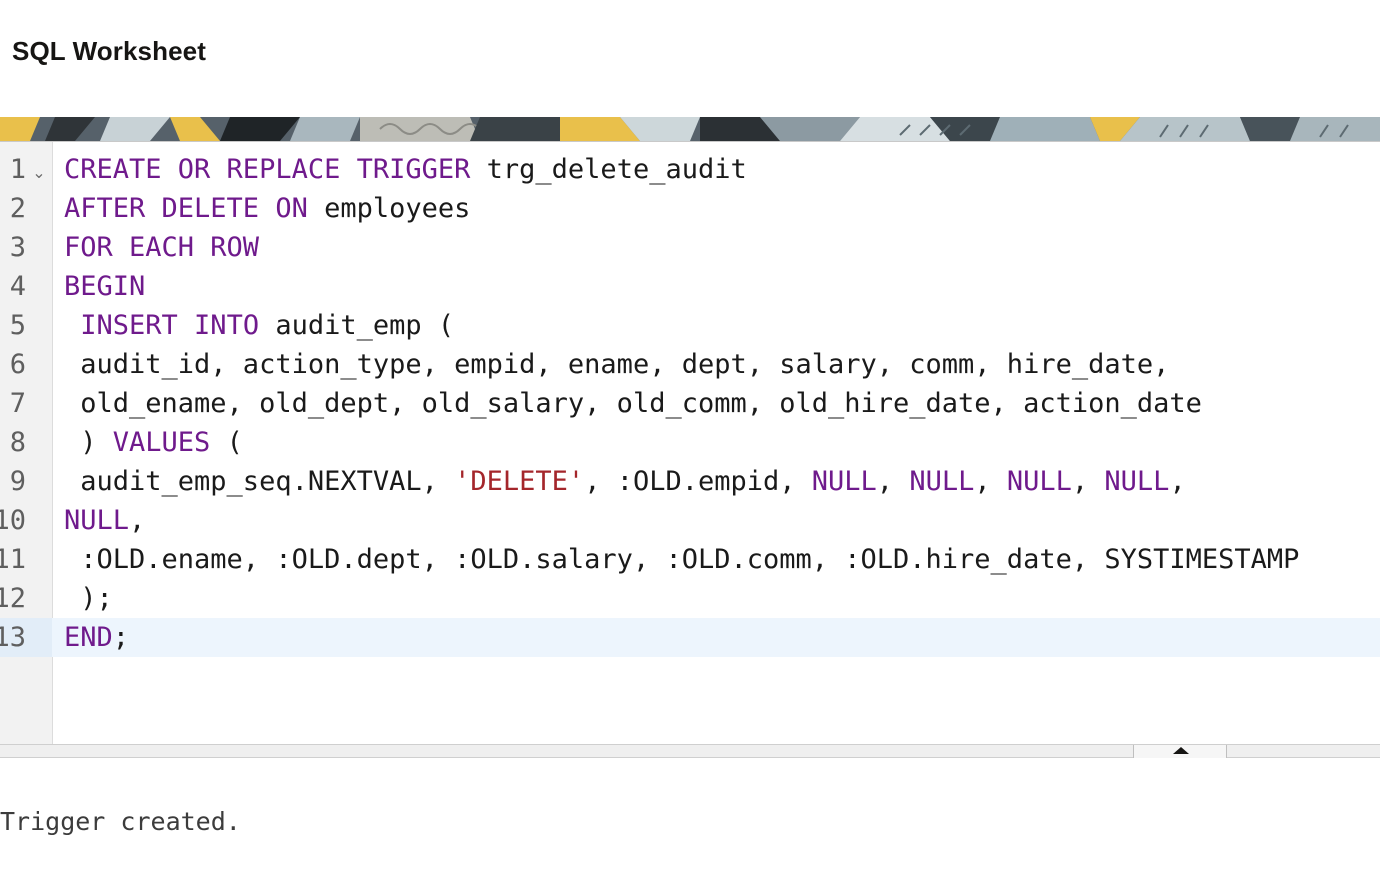  I want to click on code-line: INSERT INTO audit_emp (, so click(259, 325).